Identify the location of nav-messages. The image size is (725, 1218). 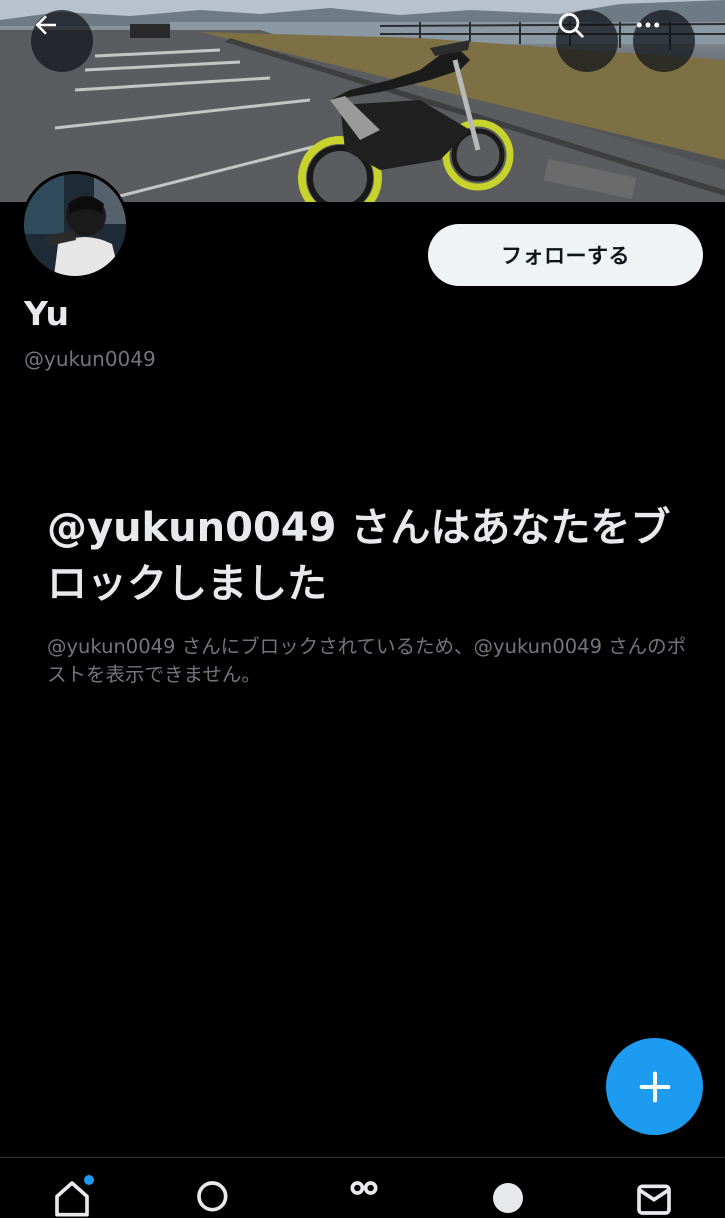
(654, 1198).